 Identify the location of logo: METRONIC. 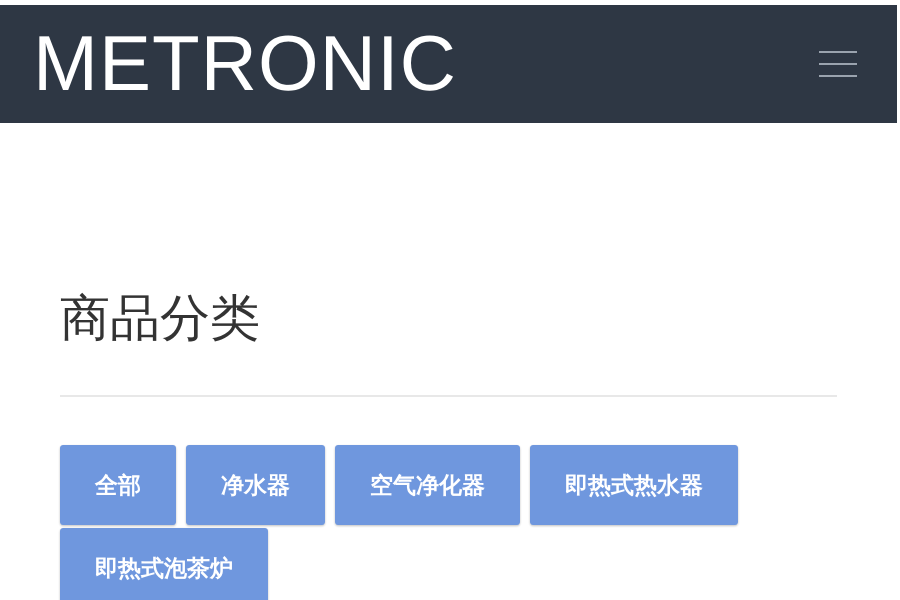
(245, 63).